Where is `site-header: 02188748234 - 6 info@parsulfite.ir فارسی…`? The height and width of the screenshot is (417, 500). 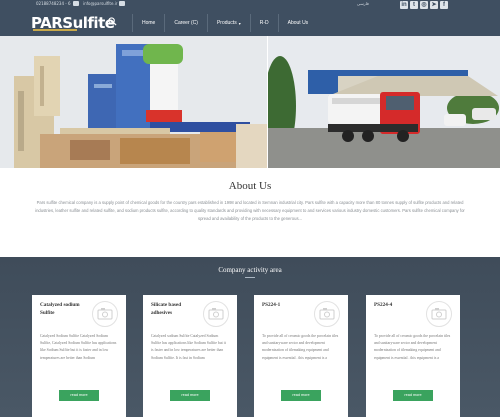 site-header: 02188748234 - 6 info@parsulfite.ir فارسی… is located at coordinates (250, 18).